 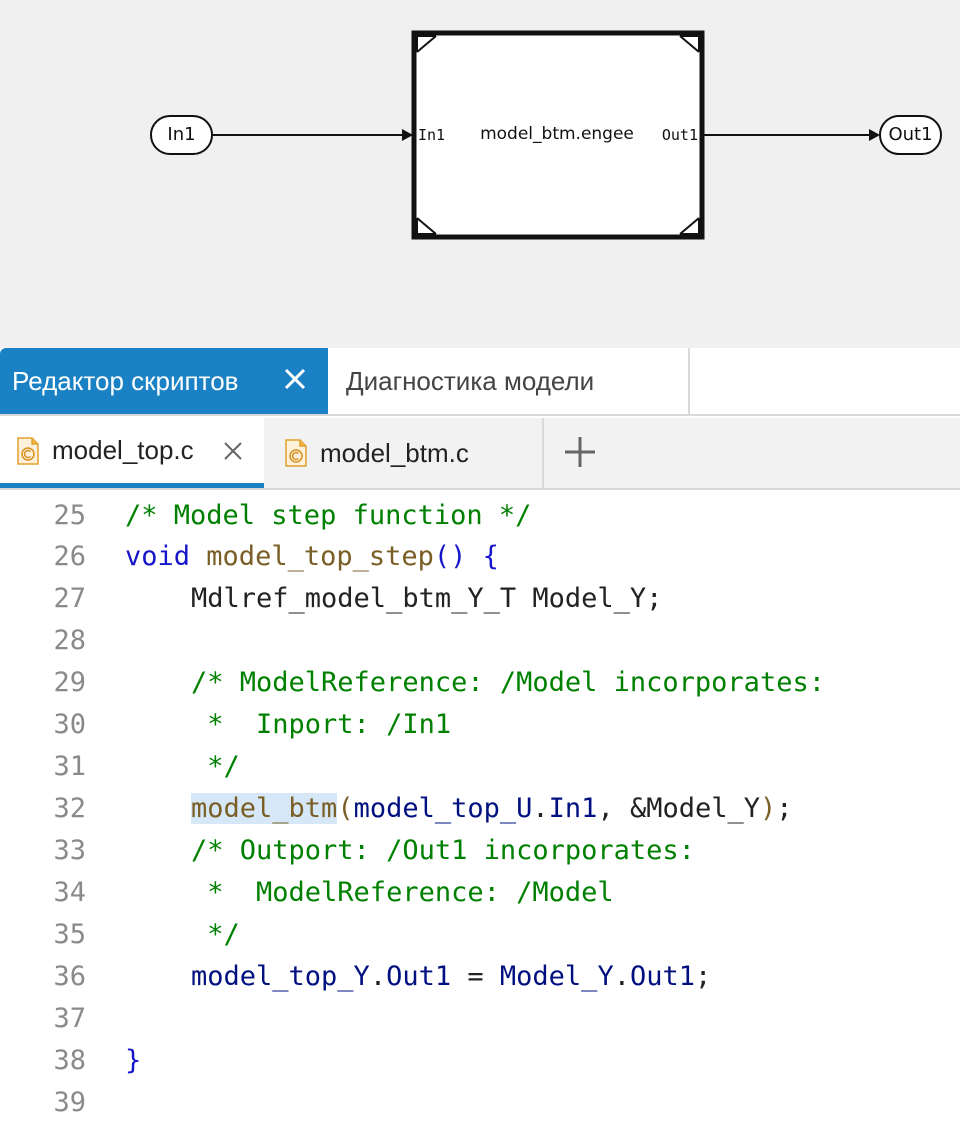 What do you see at coordinates (508, 682) in the screenshot?
I see `code-text: /* ModelReference: /Model incorporates:` at bounding box center [508, 682].